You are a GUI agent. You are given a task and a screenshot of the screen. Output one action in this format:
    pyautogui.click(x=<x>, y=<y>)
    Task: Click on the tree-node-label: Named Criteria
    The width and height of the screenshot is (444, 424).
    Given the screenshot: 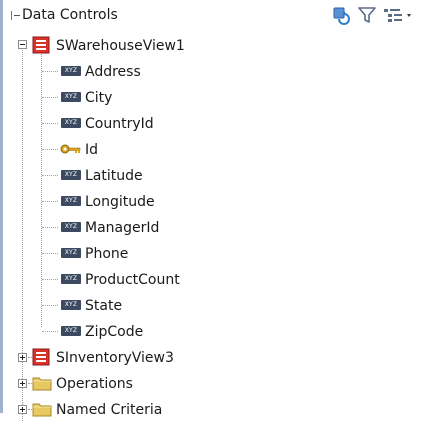 What is the action you would take?
    pyautogui.click(x=109, y=410)
    